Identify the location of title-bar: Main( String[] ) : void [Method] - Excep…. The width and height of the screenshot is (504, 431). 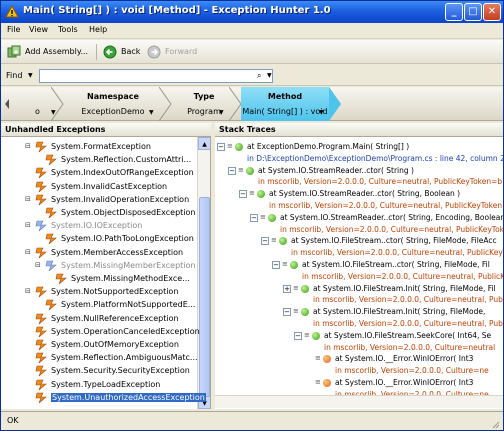
(252, 12).